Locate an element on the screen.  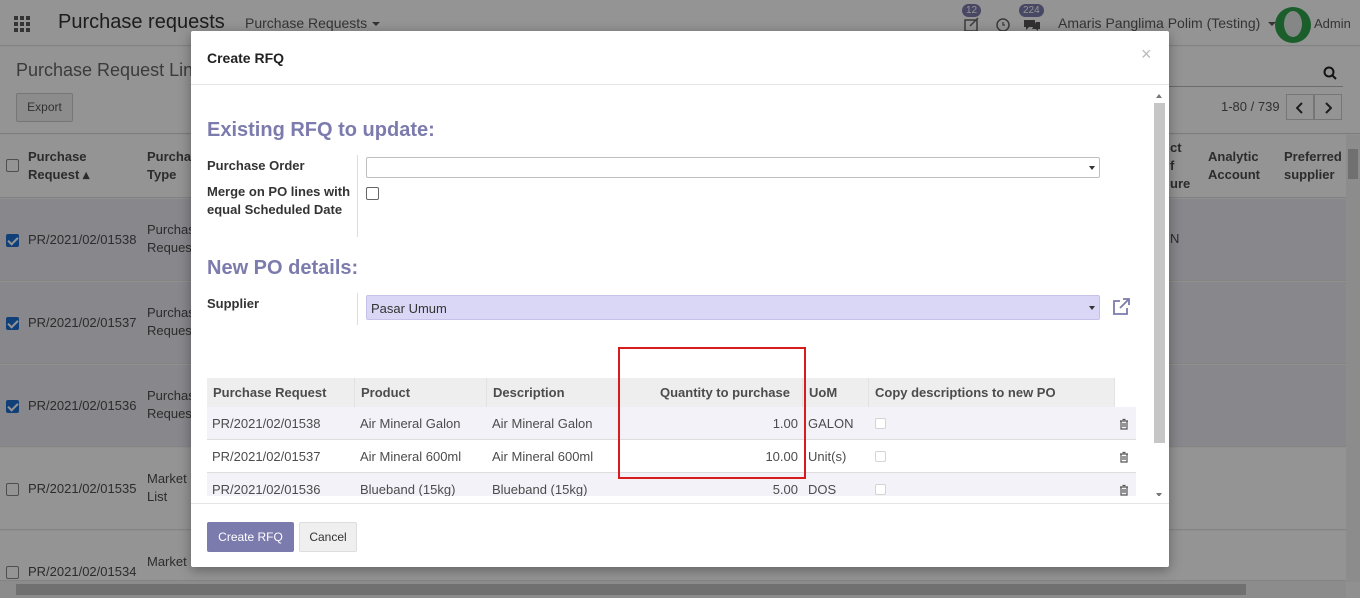
dialog-header: Create RFQ × is located at coordinates (680, 58).